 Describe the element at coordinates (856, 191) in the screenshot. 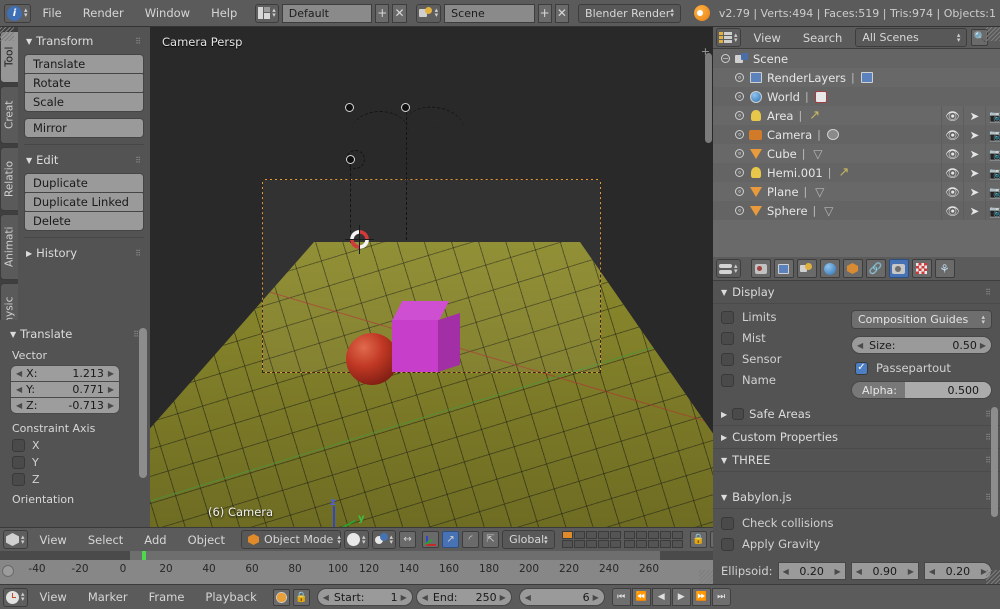

I see `outliner-row-plane: ∘ Plane | ▽ 👁 ➤ 📷` at that location.